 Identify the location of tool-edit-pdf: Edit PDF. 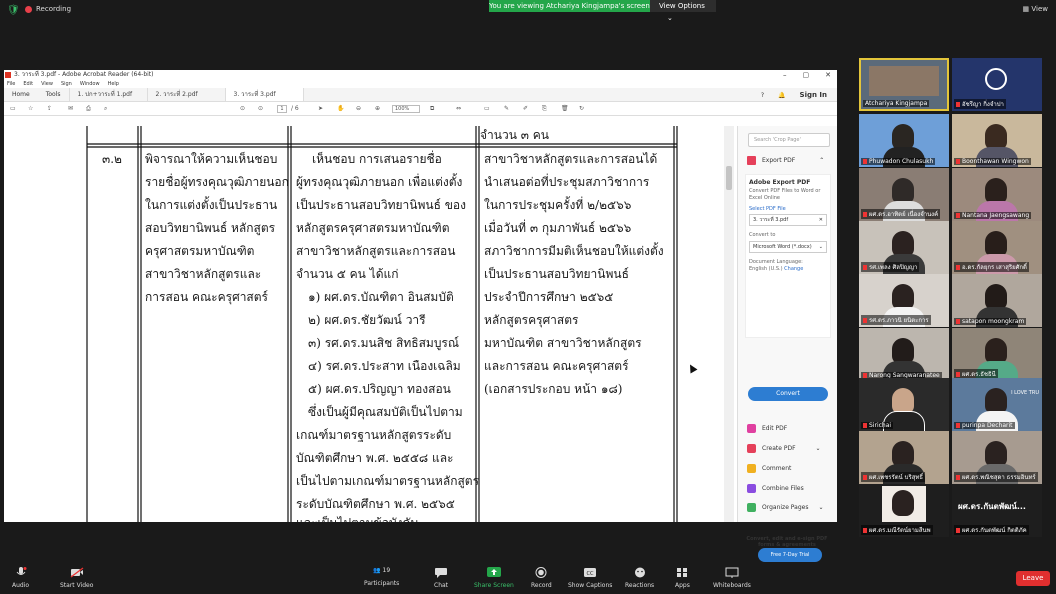
(767, 428).